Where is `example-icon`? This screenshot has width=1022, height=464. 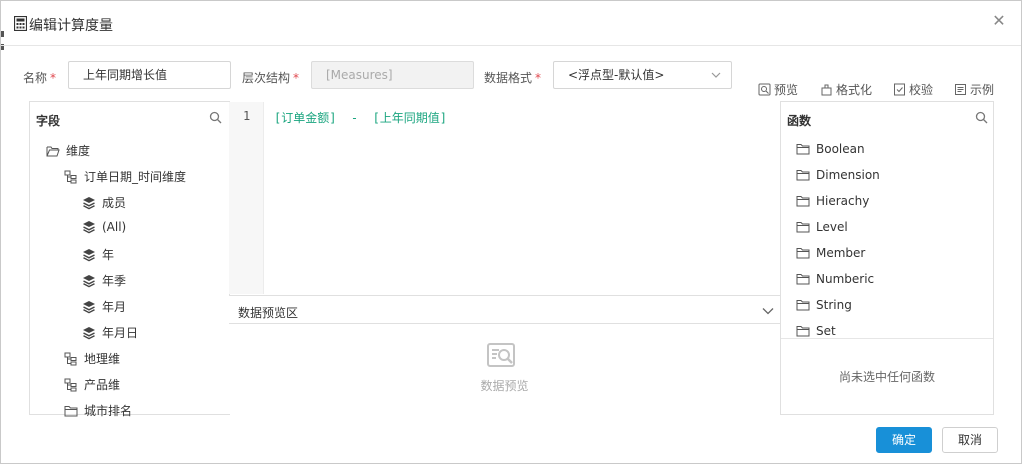
example-icon is located at coordinates (960, 89).